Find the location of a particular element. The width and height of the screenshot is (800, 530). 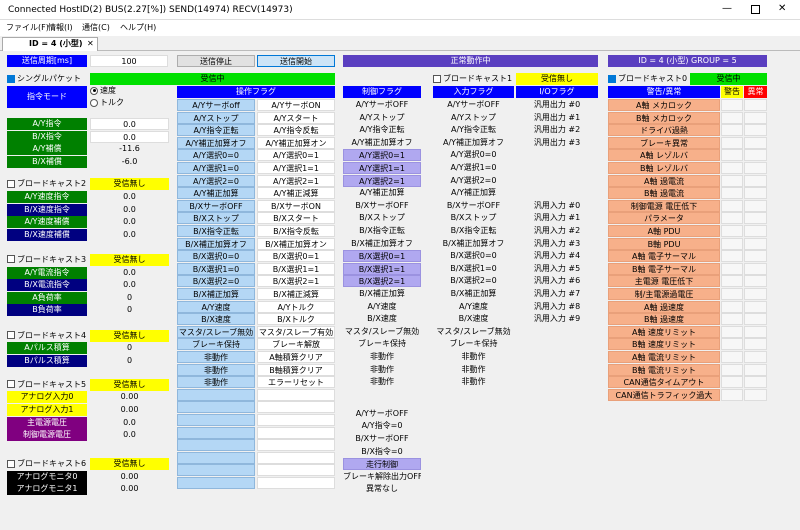

input-flag: A/Y選択1=0 is located at coordinates (473, 167).